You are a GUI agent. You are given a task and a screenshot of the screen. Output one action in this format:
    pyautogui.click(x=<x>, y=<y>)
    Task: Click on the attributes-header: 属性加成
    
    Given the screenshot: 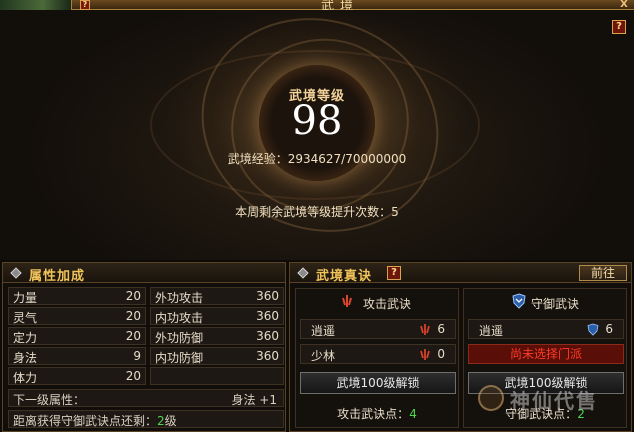 What is the action you would take?
    pyautogui.click(x=144, y=273)
    